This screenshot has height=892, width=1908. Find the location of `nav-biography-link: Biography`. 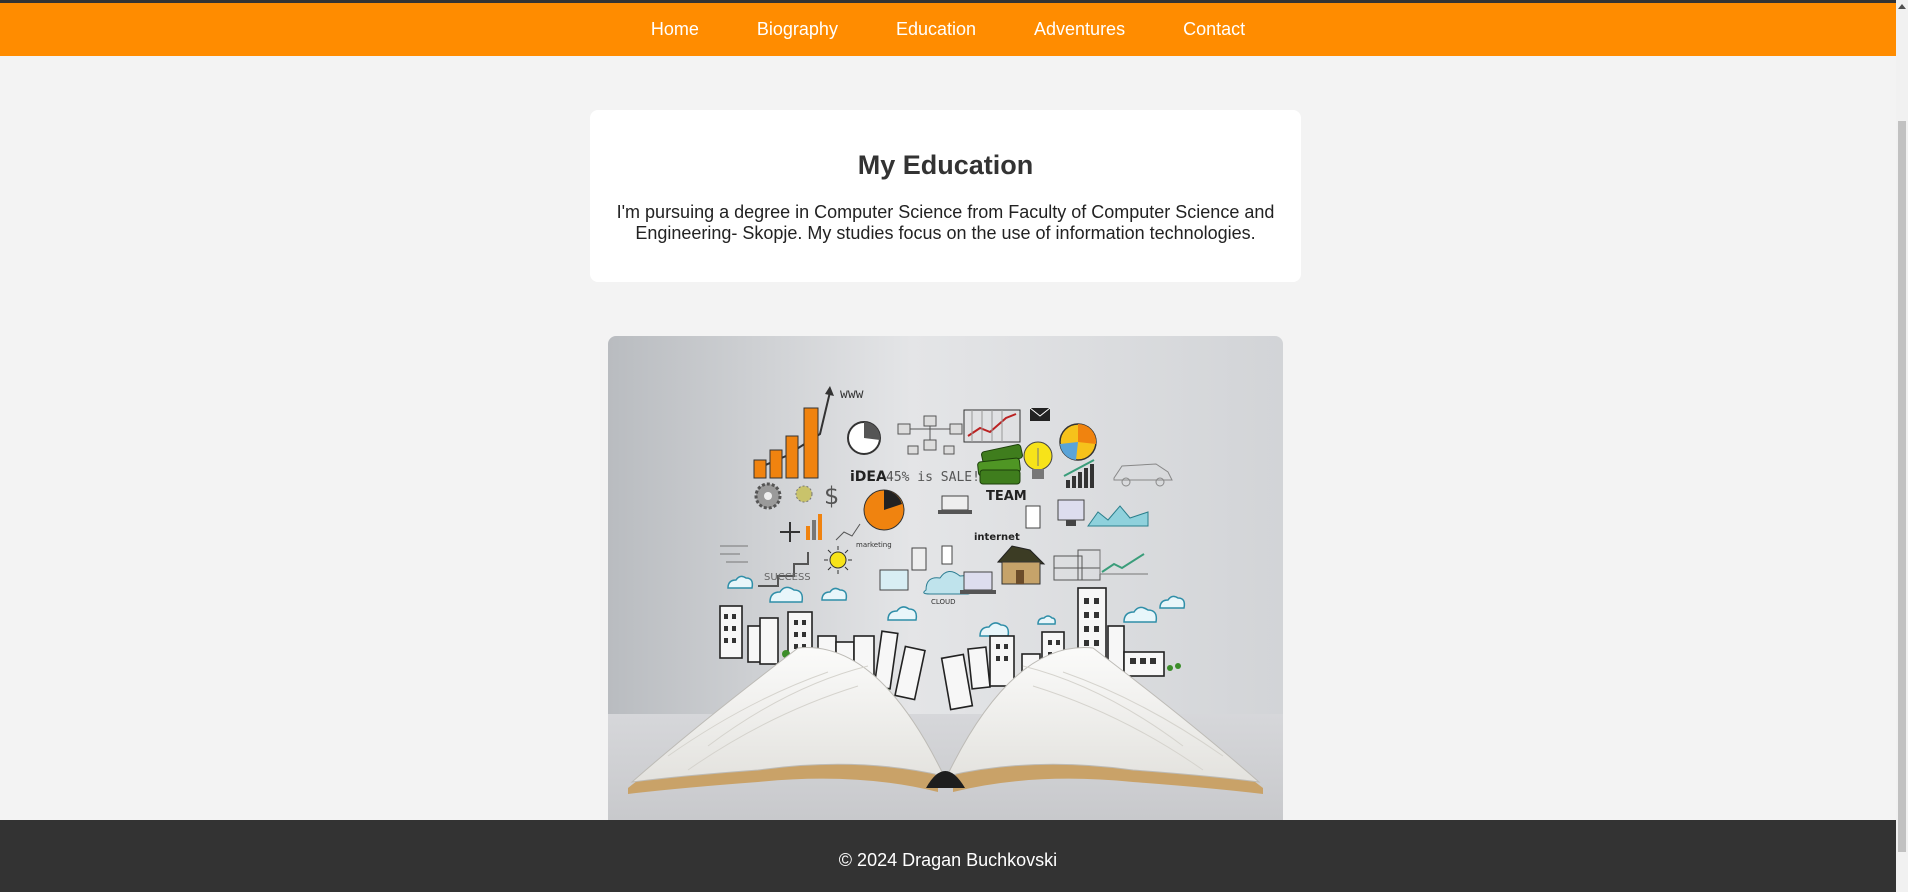

nav-biography-link: Biography is located at coordinates (797, 29).